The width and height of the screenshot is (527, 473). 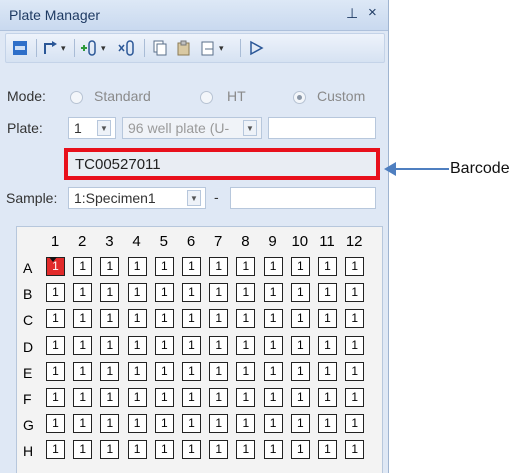 I want to click on well-A11: 1, so click(x=327, y=266).